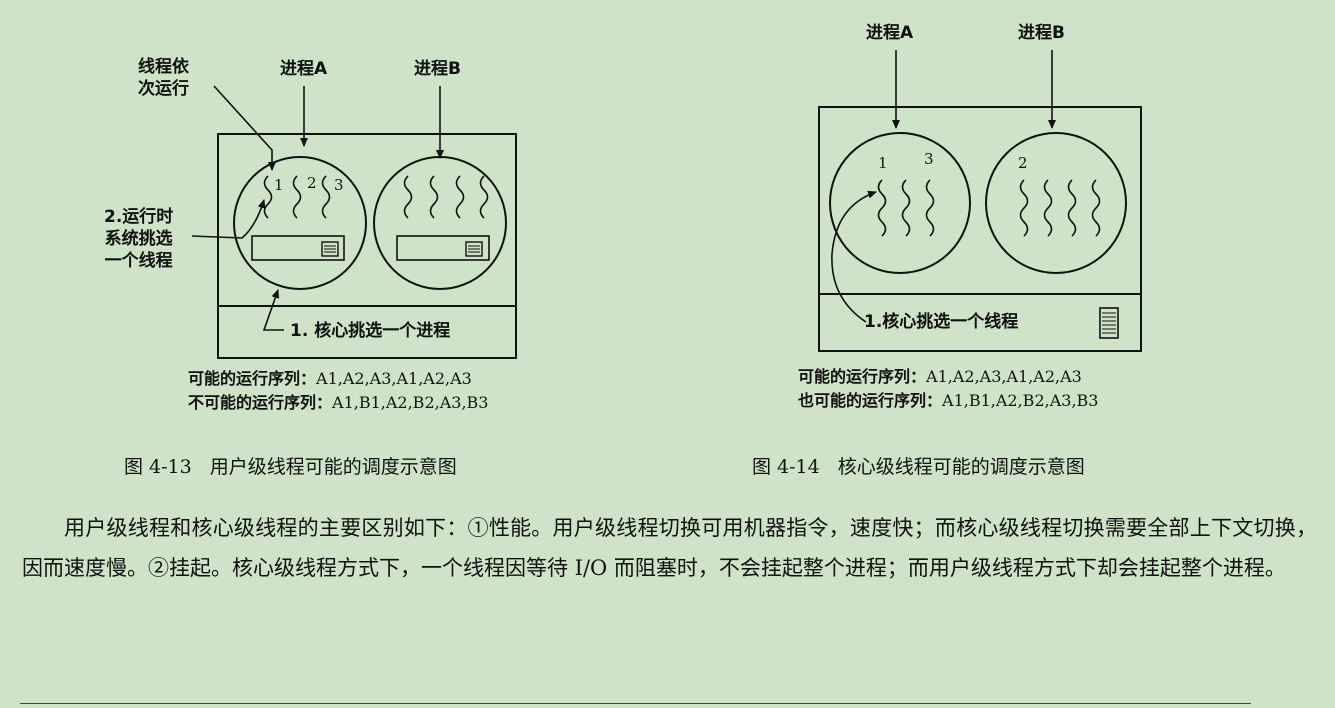  I want to click on arrow-runtime-pick, so click(228, 219).